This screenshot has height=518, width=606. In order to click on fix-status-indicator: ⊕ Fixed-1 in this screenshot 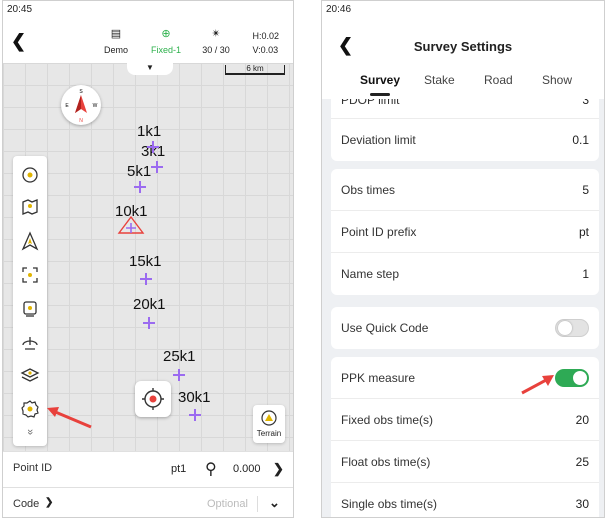, I will do `click(166, 41)`.